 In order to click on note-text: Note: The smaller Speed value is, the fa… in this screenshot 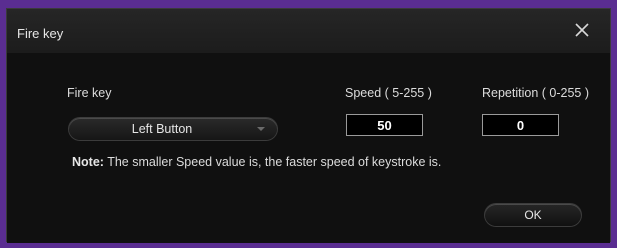, I will do `click(256, 162)`.